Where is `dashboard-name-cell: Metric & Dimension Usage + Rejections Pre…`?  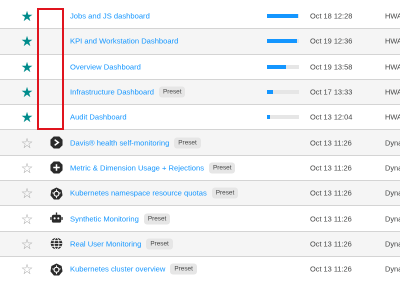
dashboard-name-cell: Metric & Dimension Usage + Rejections Pre… is located at coordinates (153, 168).